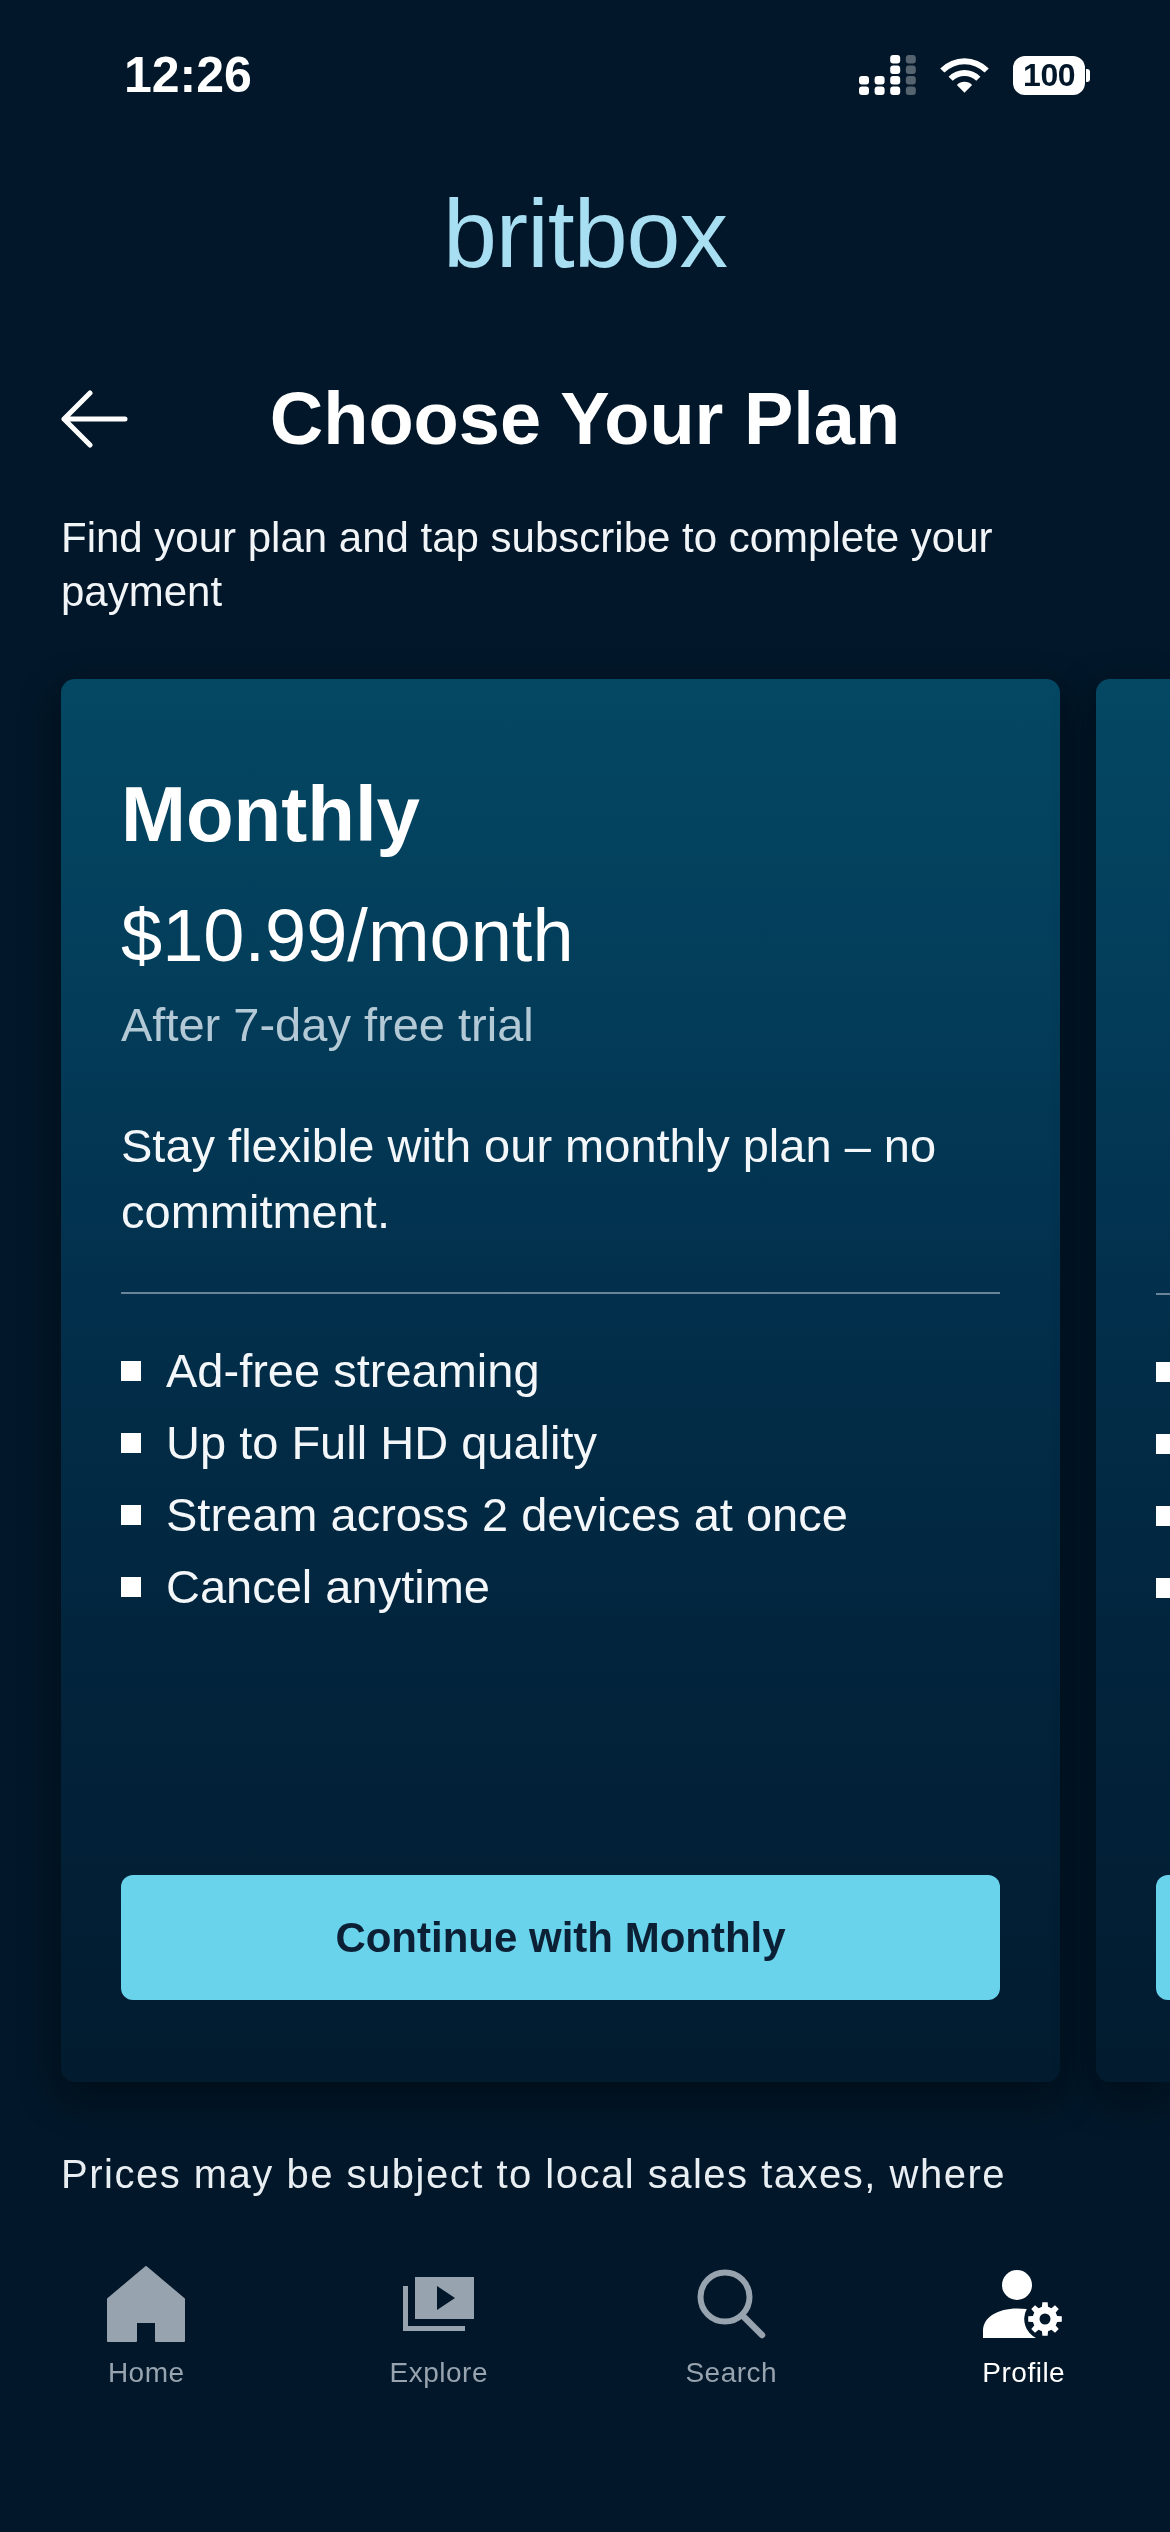  Describe the element at coordinates (328, 1587) in the screenshot. I see `feature-text: Cancel anytime` at that location.